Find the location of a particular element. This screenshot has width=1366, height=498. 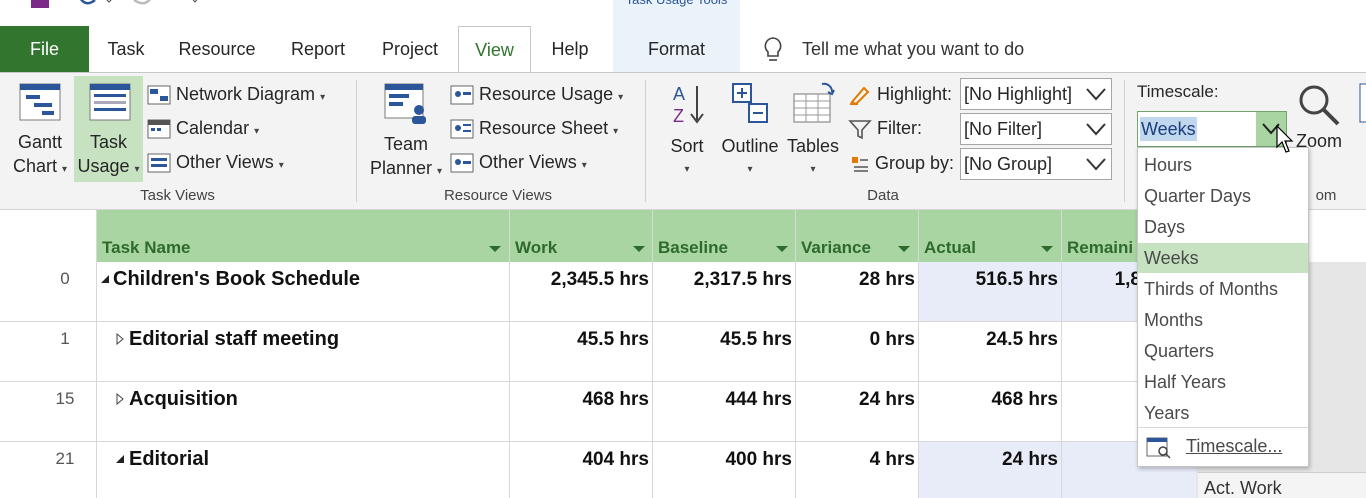

column-header-row is located at coordinates (646, 236).